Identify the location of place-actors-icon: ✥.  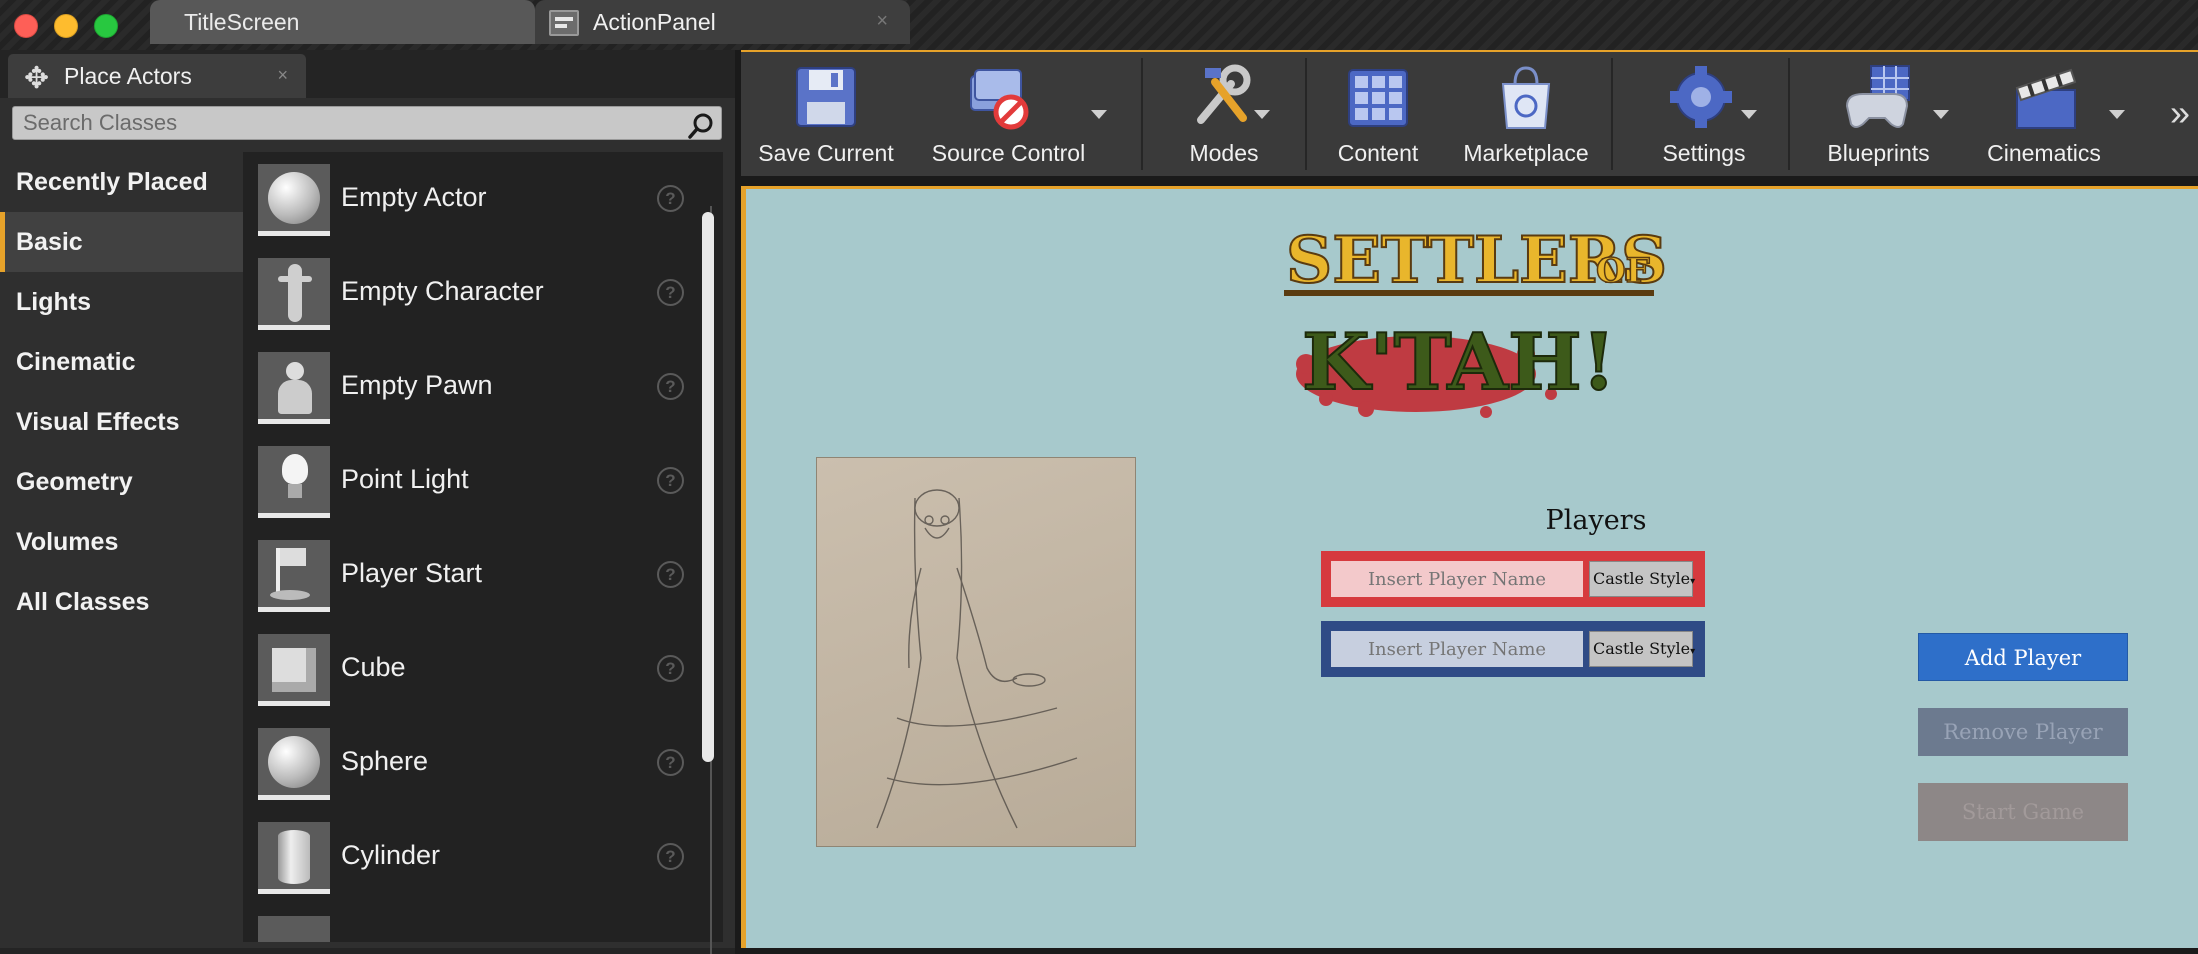
(37, 78).